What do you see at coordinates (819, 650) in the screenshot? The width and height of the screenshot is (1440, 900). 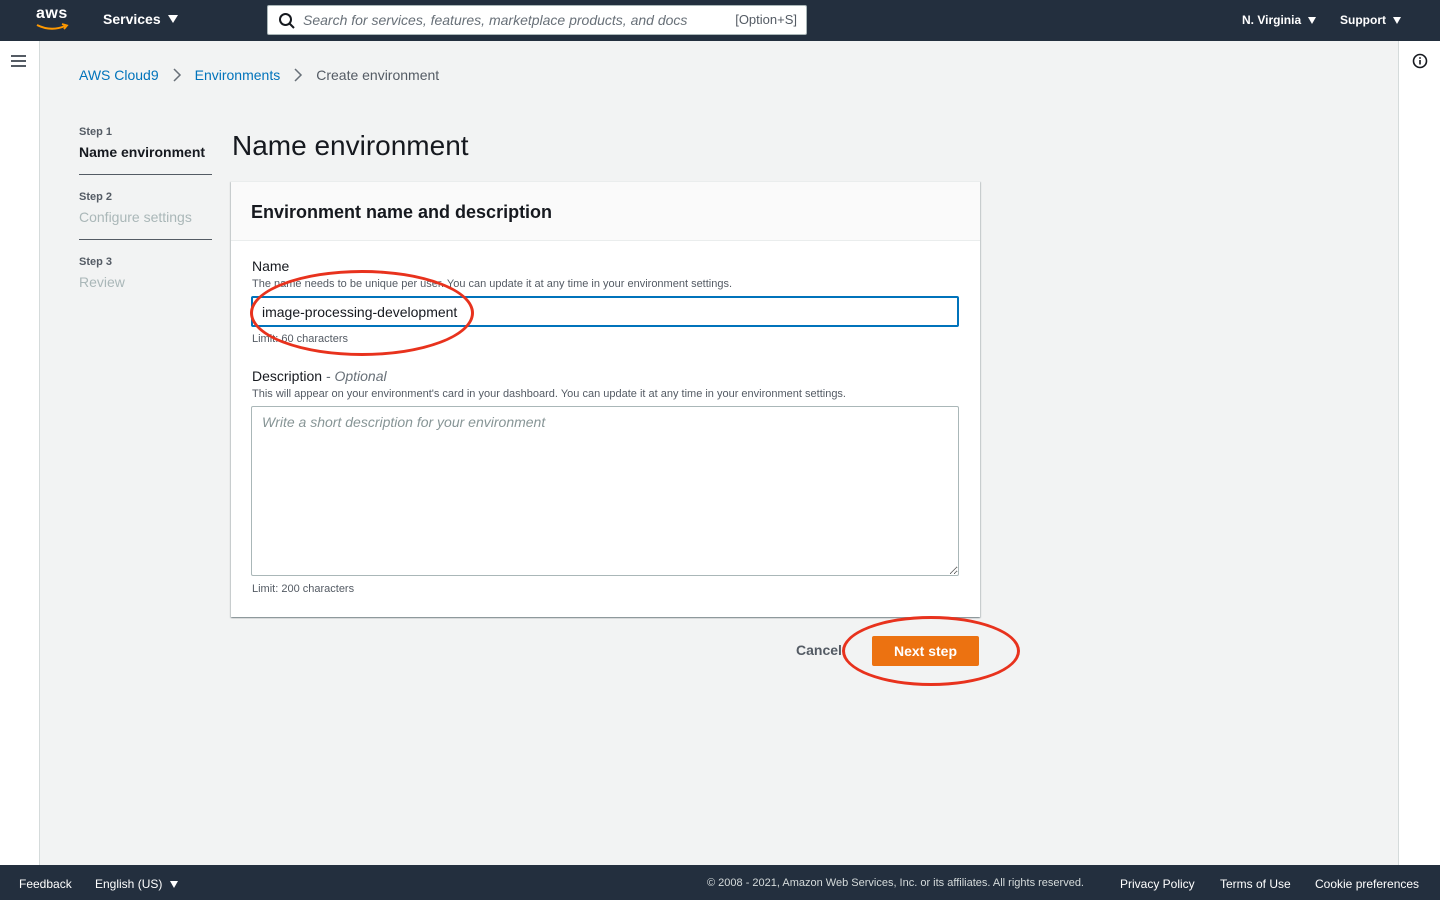 I see `cancel-button: Cancel` at bounding box center [819, 650].